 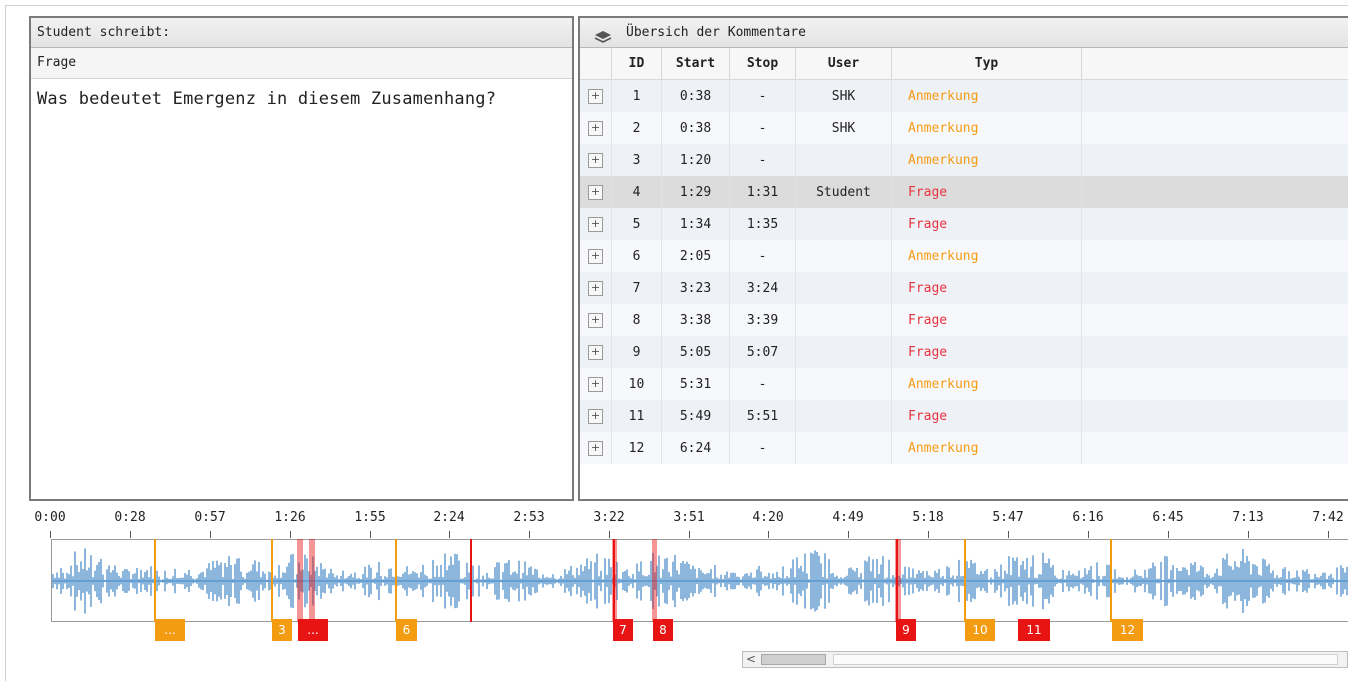 I want to click on time-tick-label: 1:55, so click(x=370, y=517).